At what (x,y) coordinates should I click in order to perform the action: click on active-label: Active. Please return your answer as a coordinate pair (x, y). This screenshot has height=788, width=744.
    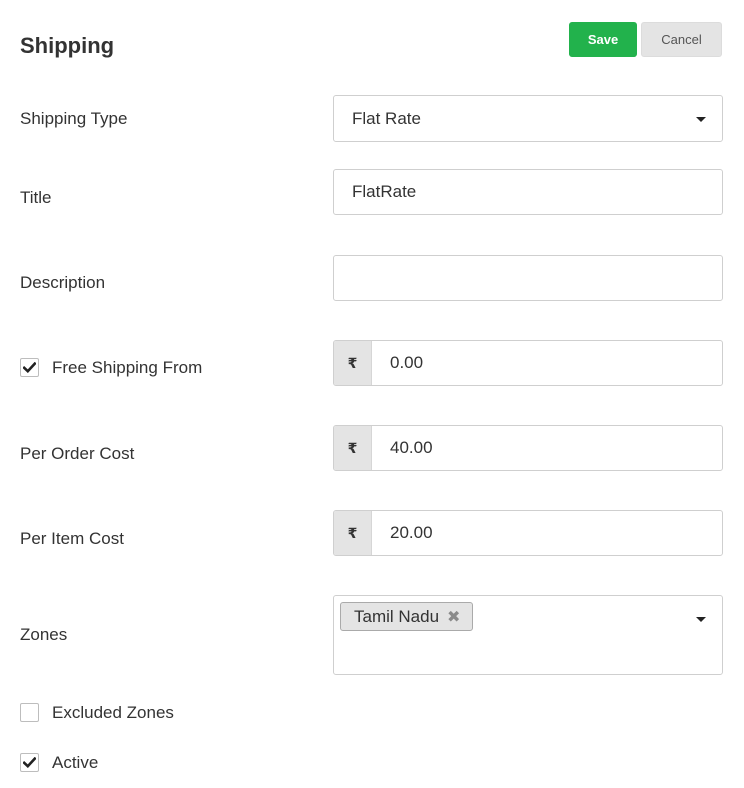
    Looking at the image, I should click on (75, 762).